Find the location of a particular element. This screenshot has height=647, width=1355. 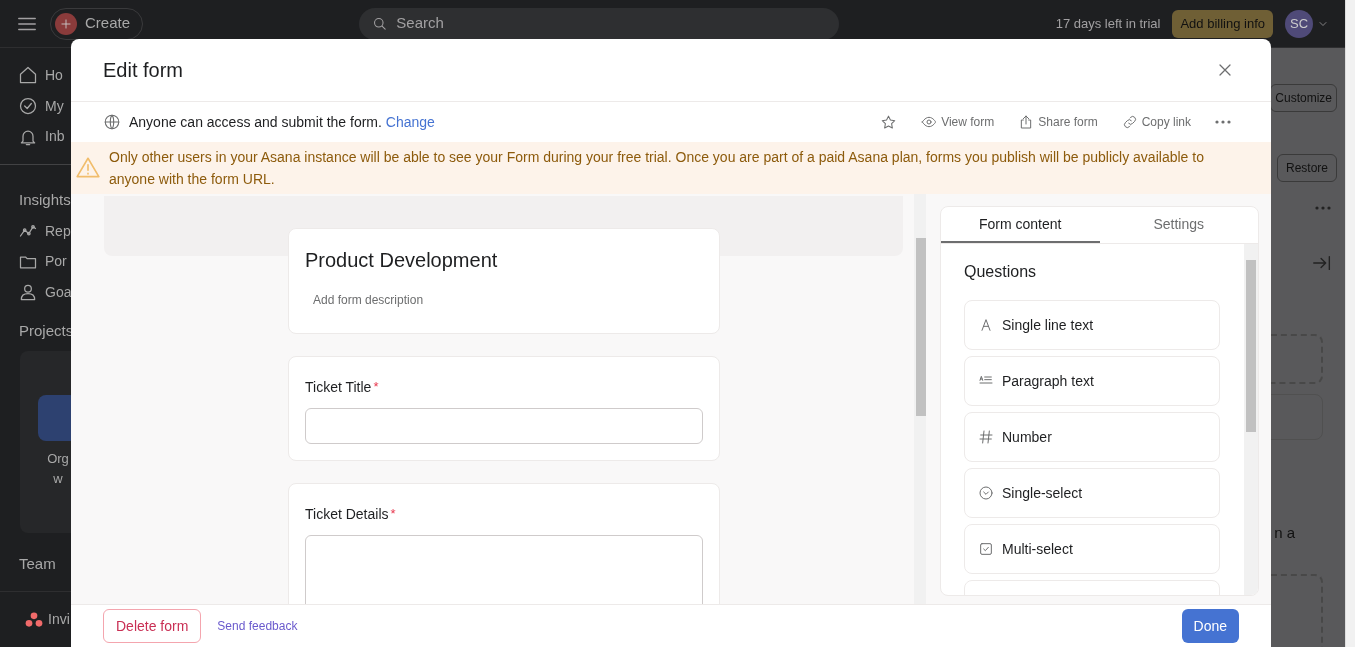

dialog-title: Edit form is located at coordinates (143, 70).